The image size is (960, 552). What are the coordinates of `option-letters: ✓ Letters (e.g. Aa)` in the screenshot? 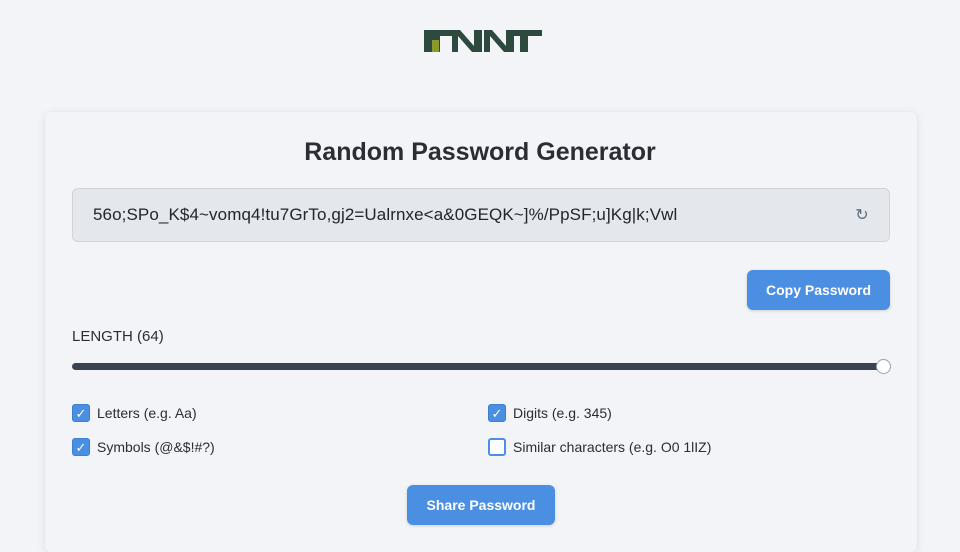 It's located at (134, 413).